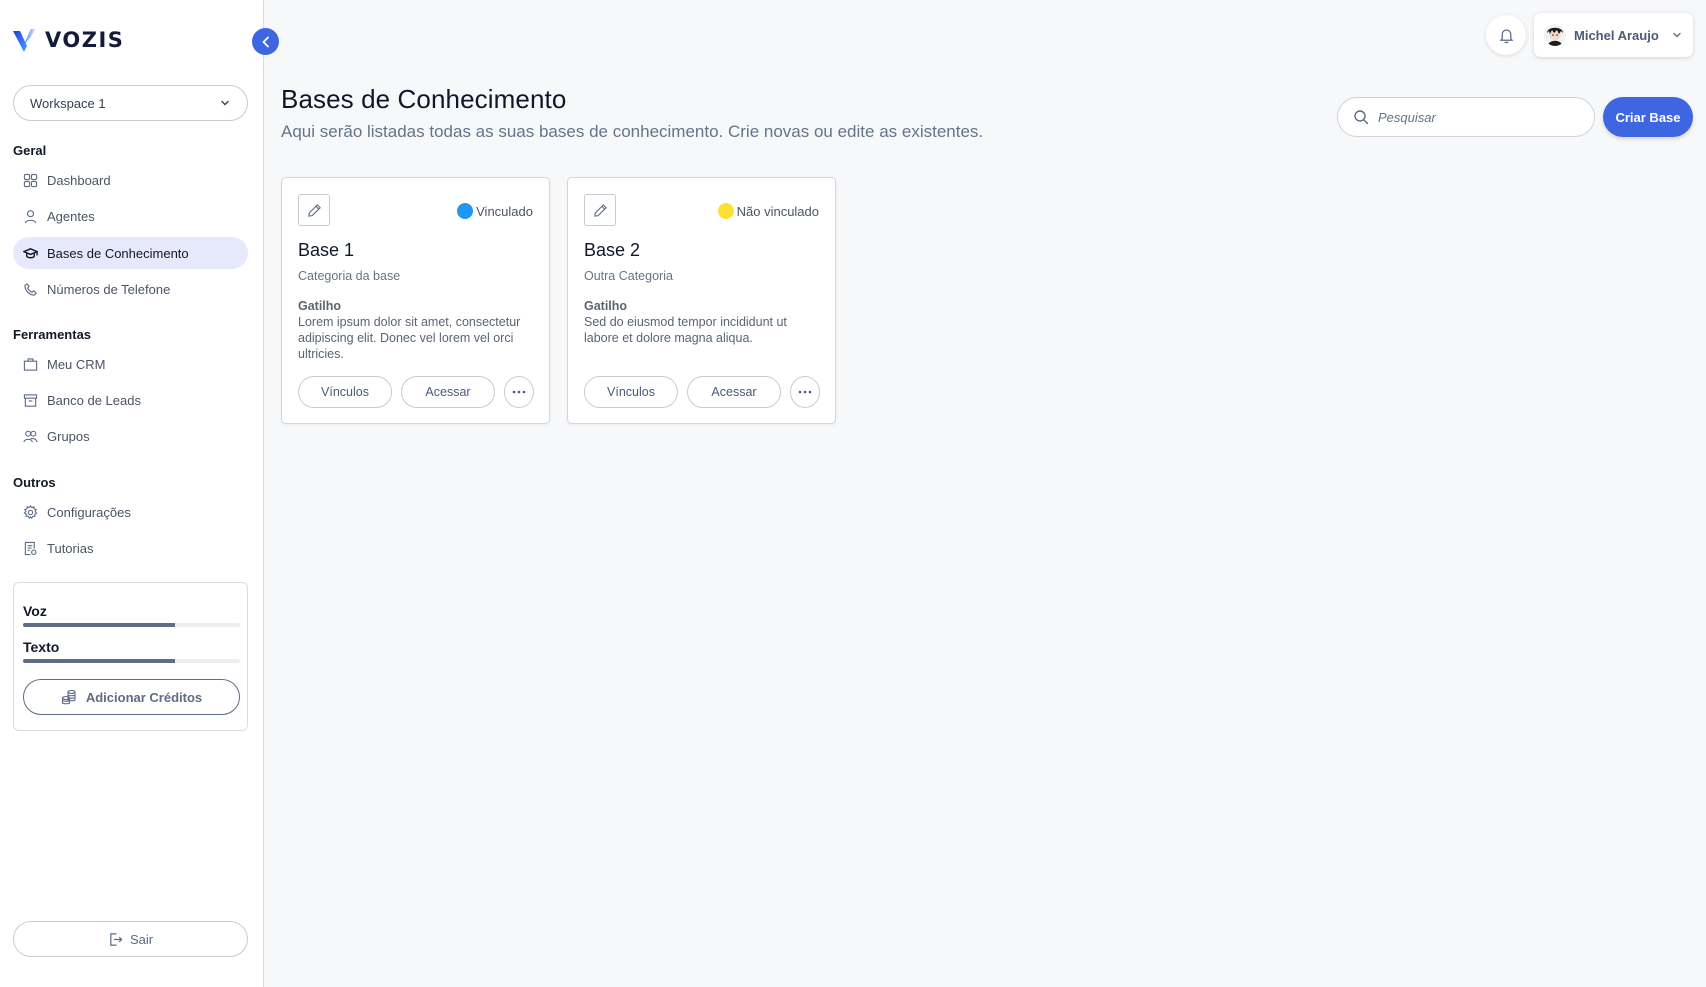  What do you see at coordinates (144, 697) in the screenshot?
I see `add-credits-label: Adicionar Créditos` at bounding box center [144, 697].